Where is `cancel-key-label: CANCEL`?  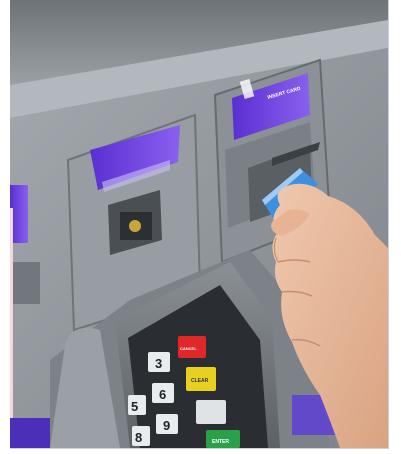 cancel-key-label: CANCEL is located at coordinates (188, 348).